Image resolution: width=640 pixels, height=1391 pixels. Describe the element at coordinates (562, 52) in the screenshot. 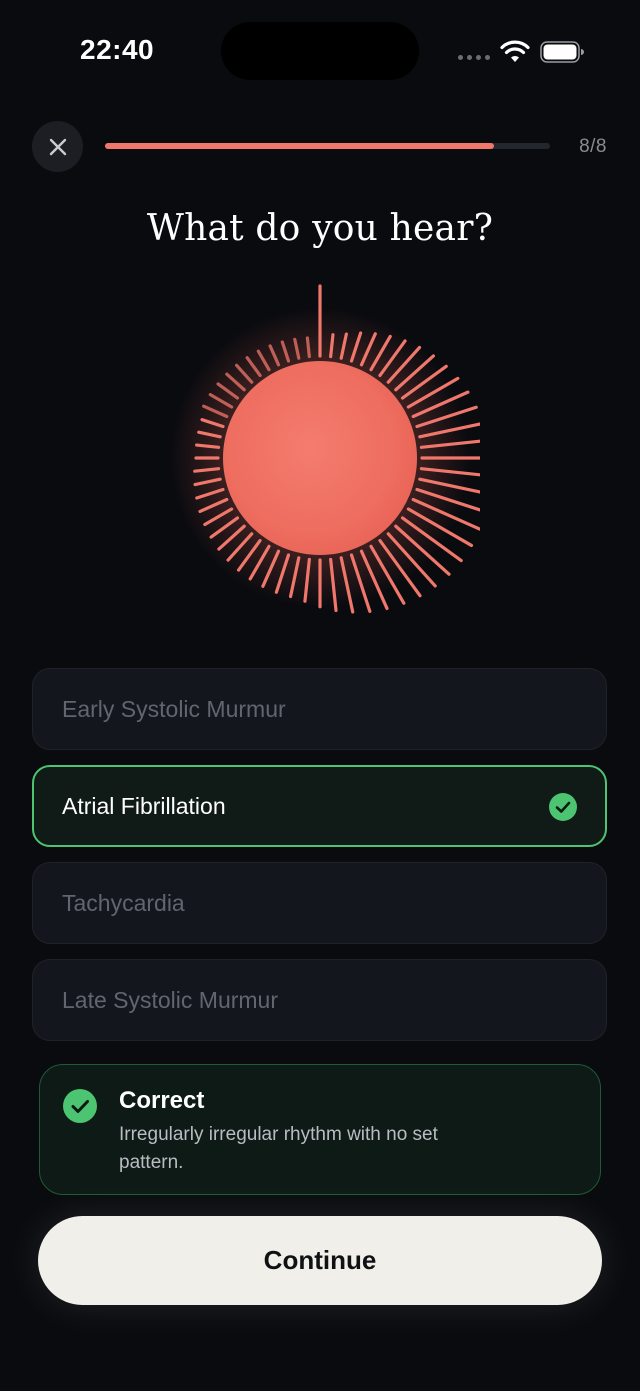

I see `battery-icon` at that location.